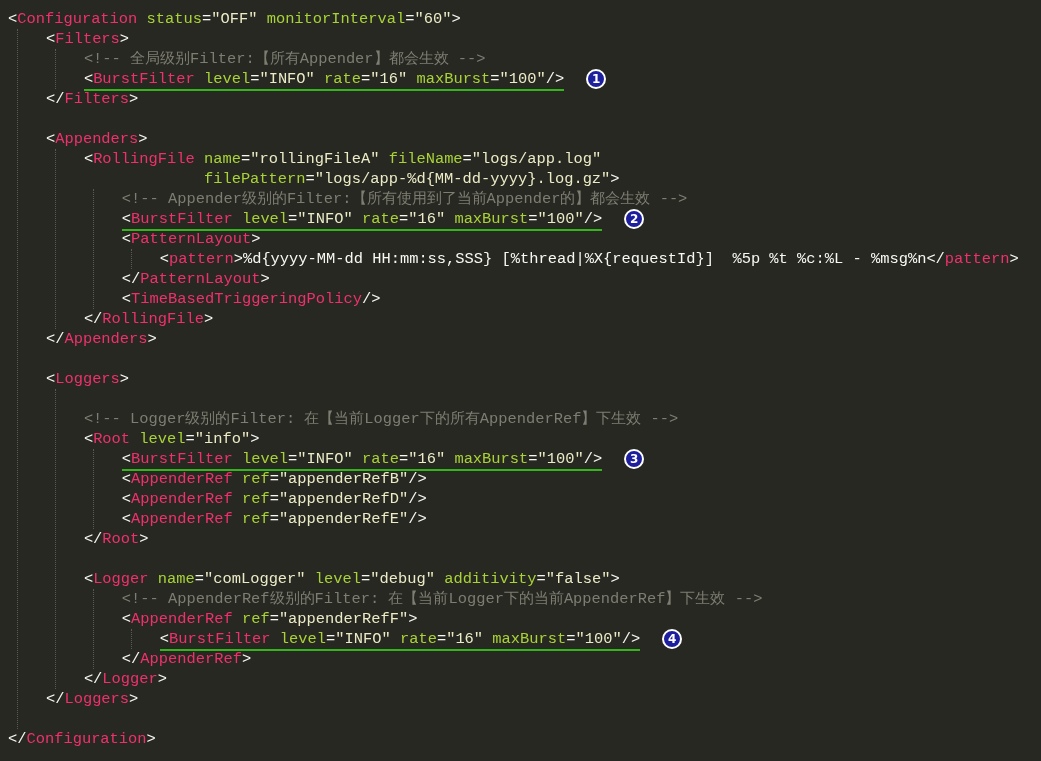  I want to click on code-line: filePattern="logs/app-%d{MM-dd-yyyy}.log.gz">, so click(411, 179).